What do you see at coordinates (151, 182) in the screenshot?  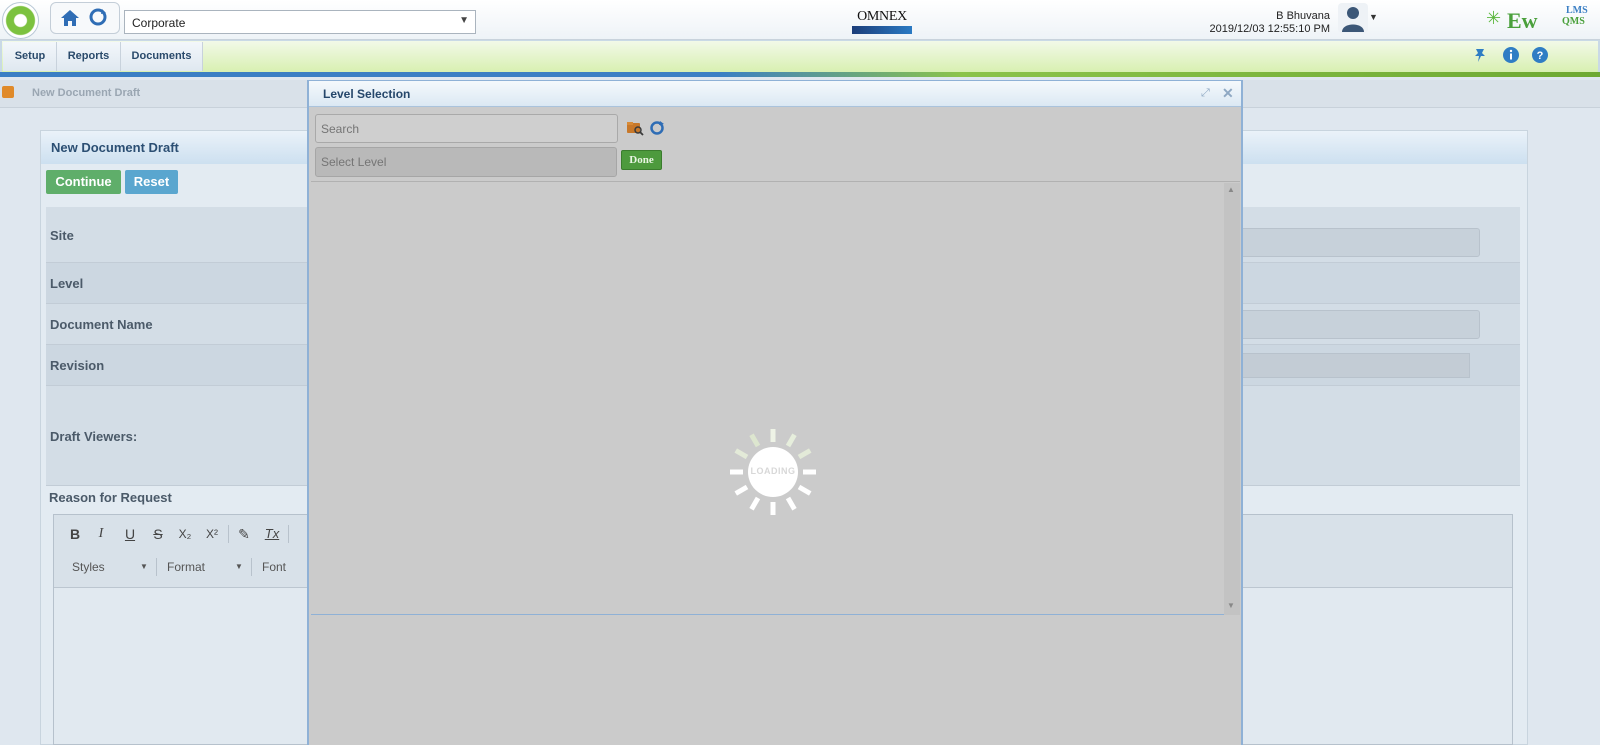 I see `reset-button: Reset` at bounding box center [151, 182].